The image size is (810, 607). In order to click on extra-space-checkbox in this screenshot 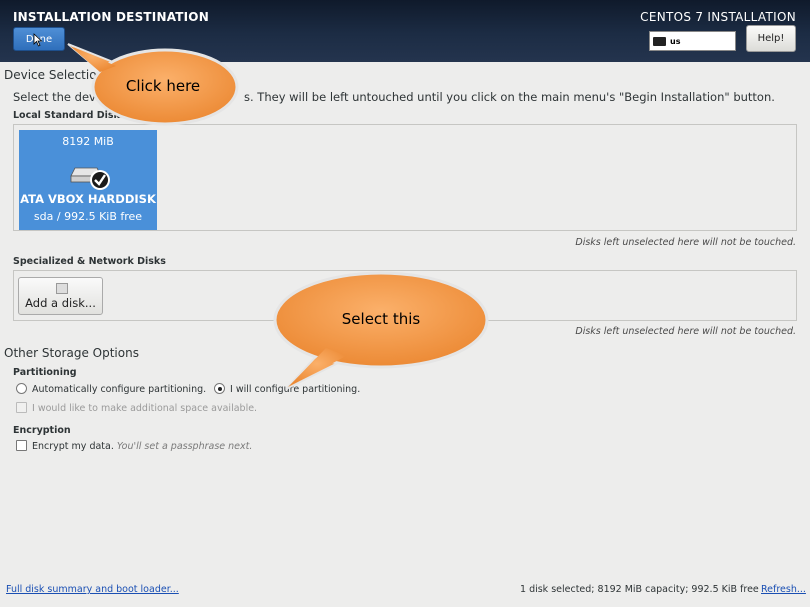, I will do `click(21, 407)`.